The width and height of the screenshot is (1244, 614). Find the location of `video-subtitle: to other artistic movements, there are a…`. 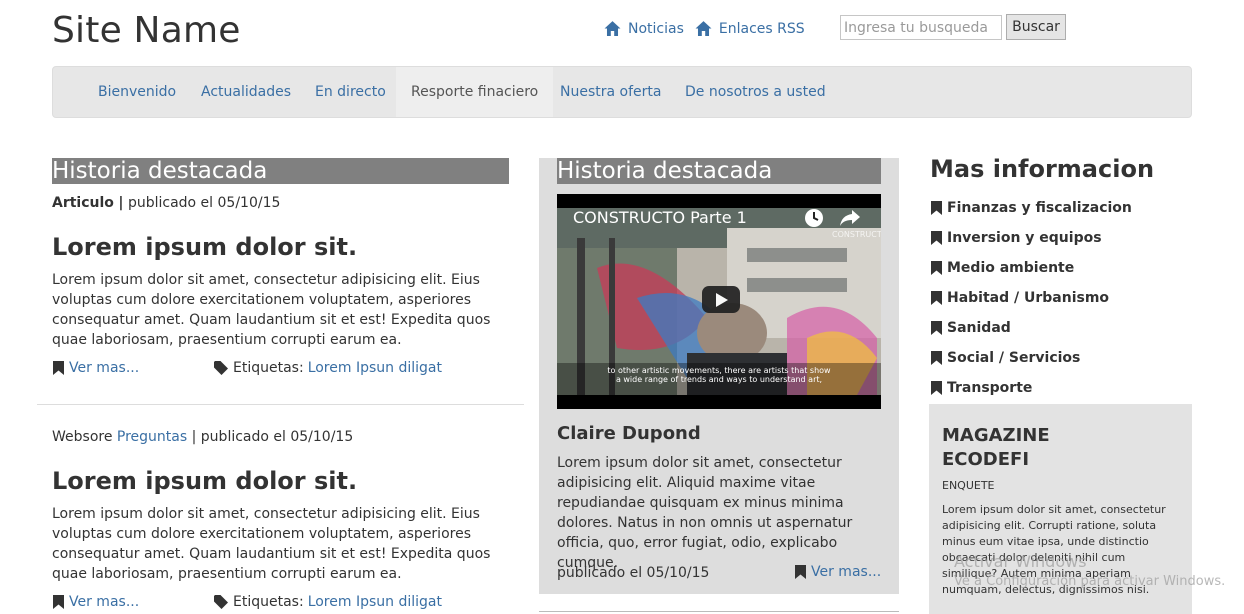

video-subtitle: to other artistic movements, there are a… is located at coordinates (719, 370).